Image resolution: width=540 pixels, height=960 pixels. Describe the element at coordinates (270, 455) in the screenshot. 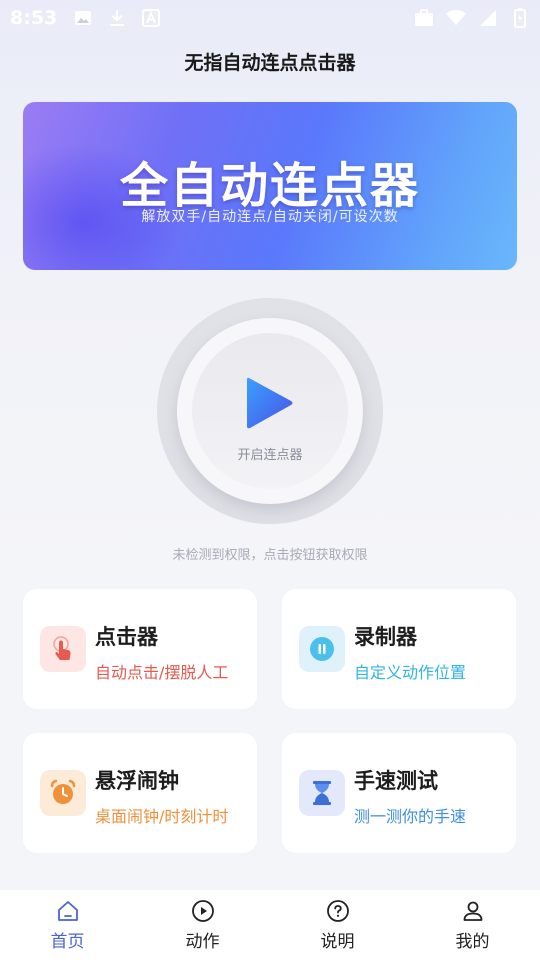

I see `start-button-label: 开启连点器` at that location.